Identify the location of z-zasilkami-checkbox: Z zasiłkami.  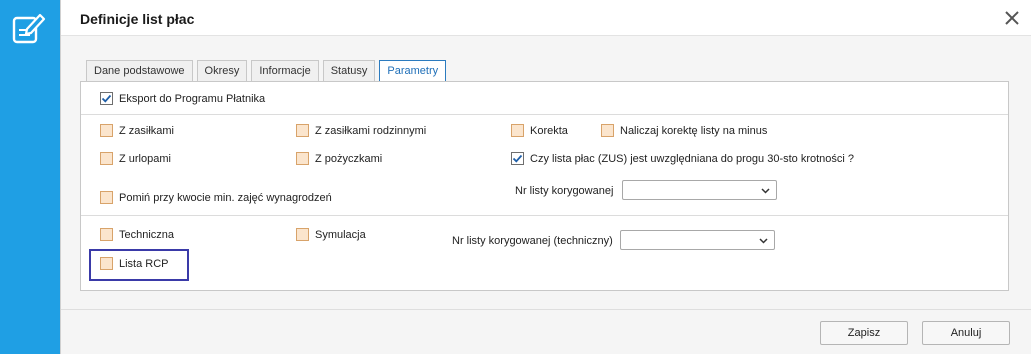
(137, 130).